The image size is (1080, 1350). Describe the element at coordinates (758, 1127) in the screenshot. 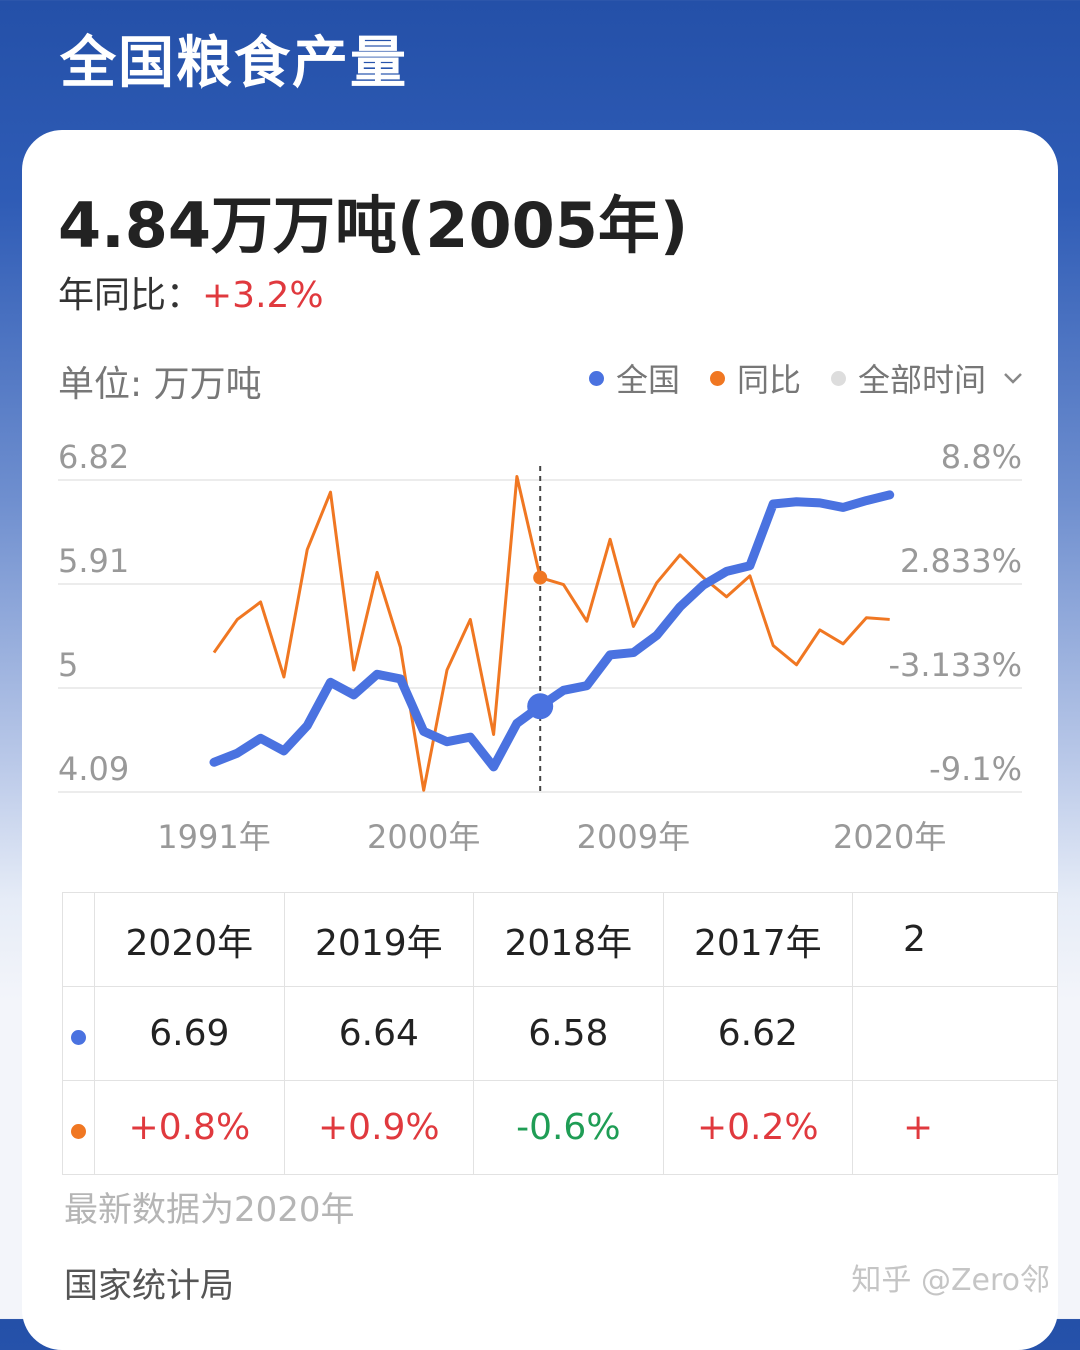

I see `table-cell: +0.2%` at that location.